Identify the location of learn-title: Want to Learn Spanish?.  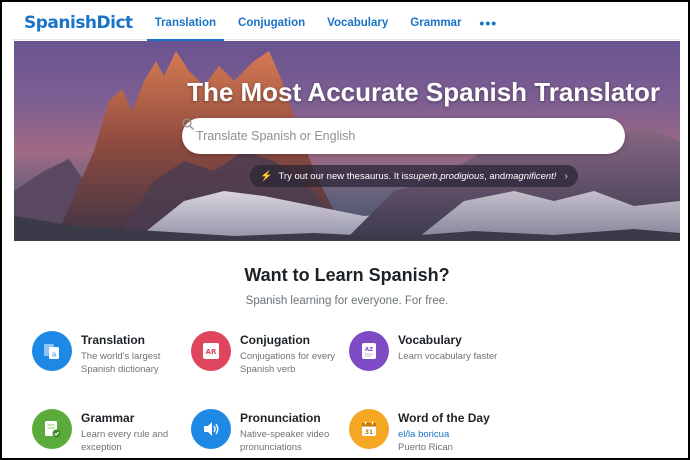
(347, 275).